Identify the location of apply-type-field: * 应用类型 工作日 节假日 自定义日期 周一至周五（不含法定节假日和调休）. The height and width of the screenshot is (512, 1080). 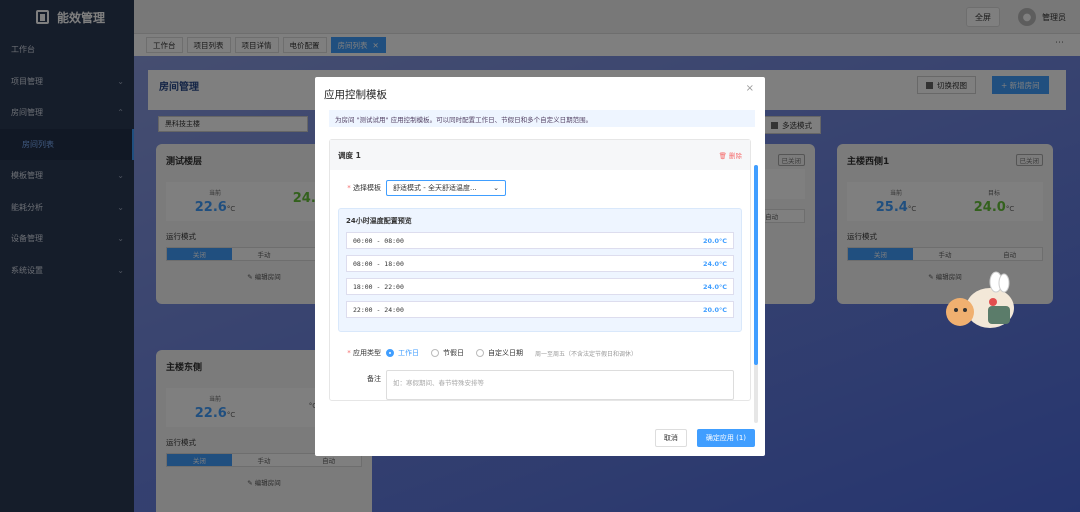
(540, 353).